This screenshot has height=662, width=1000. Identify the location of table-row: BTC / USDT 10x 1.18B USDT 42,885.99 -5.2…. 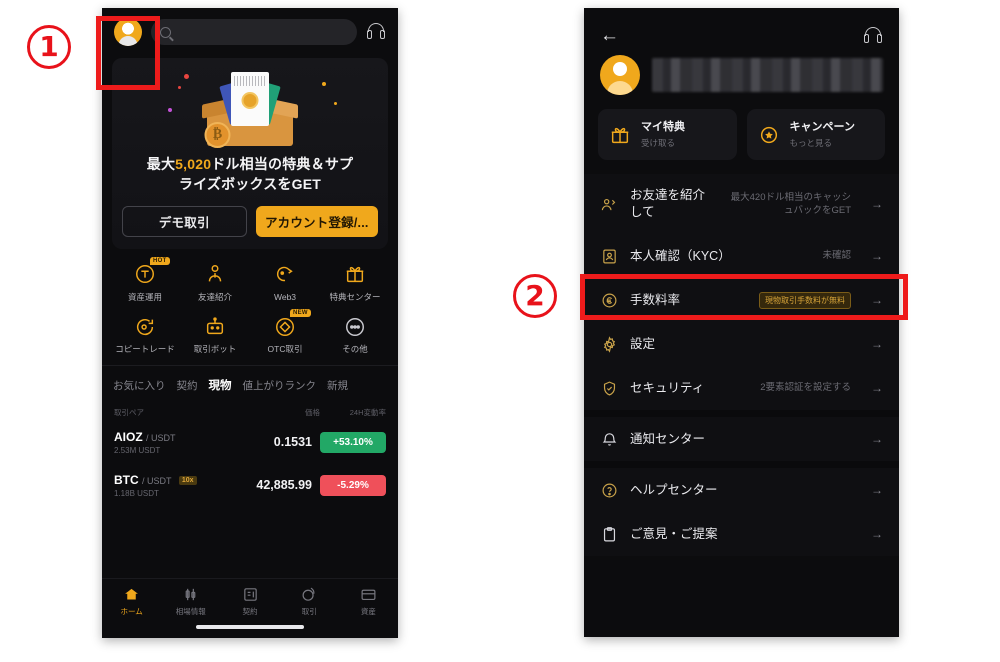
(250, 485).